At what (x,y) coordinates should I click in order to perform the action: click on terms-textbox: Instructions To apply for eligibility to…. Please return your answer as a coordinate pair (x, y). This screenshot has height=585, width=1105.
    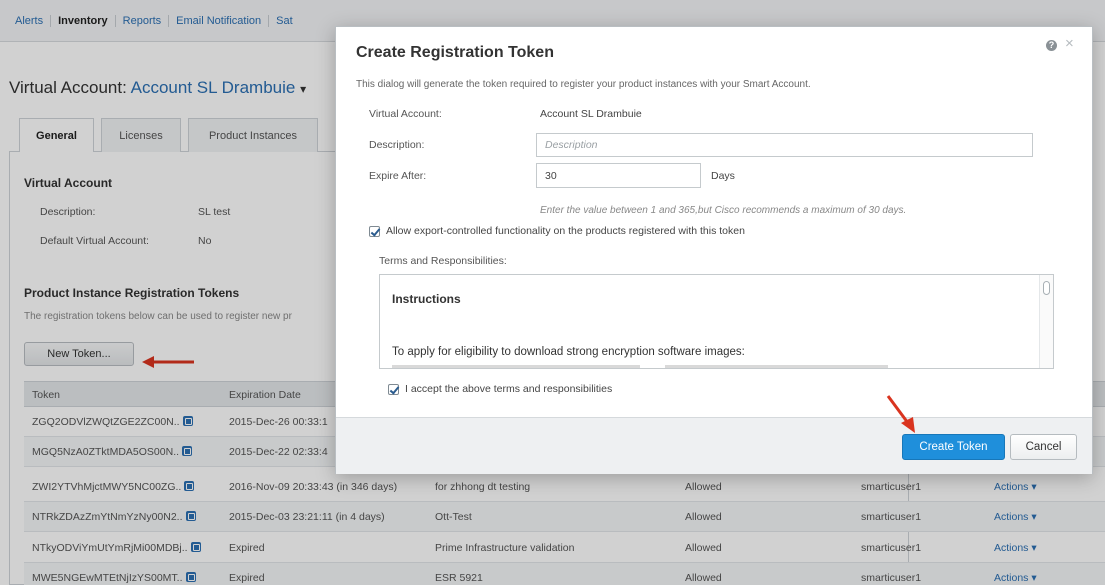
    Looking at the image, I should click on (716, 321).